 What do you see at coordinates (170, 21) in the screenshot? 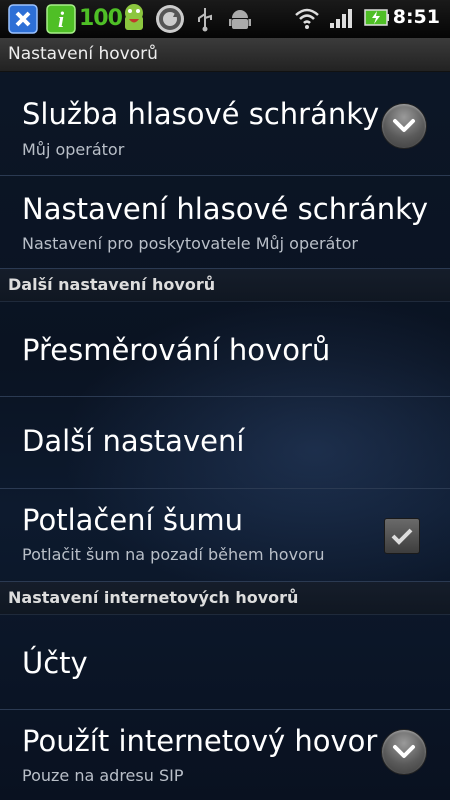
I see `sync-icon` at bounding box center [170, 21].